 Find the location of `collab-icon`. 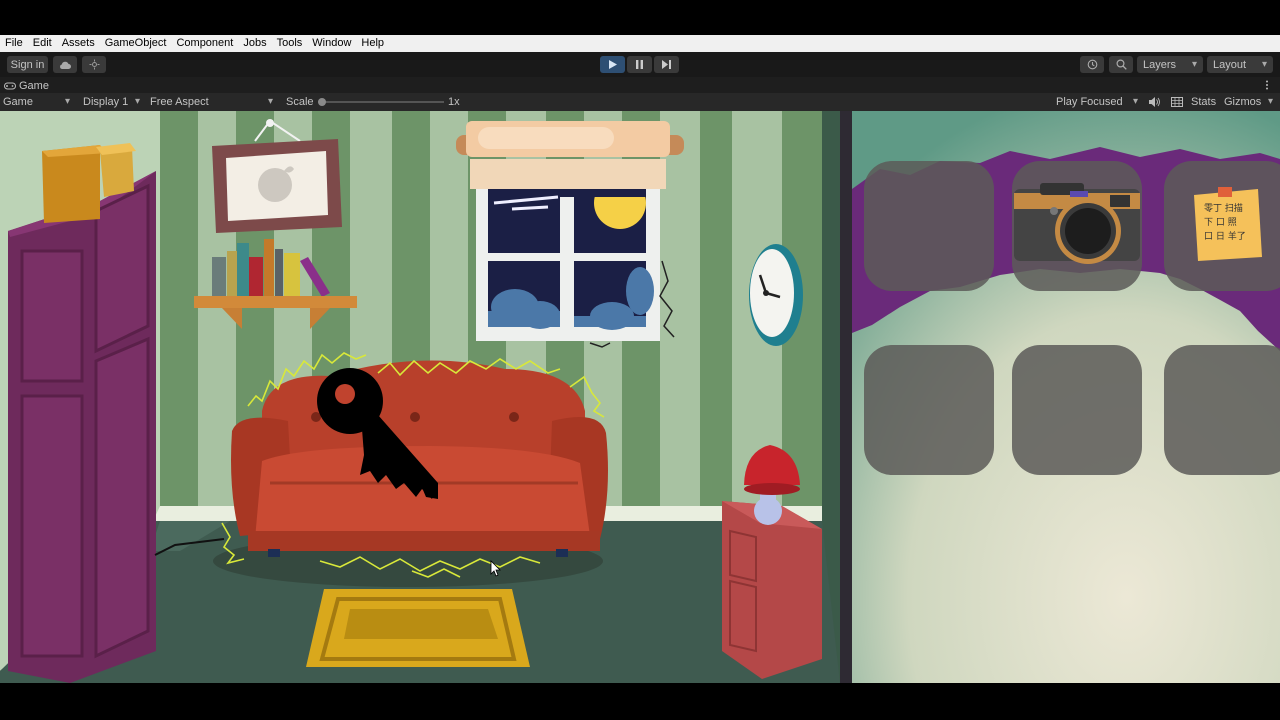

collab-icon is located at coordinates (94, 64).